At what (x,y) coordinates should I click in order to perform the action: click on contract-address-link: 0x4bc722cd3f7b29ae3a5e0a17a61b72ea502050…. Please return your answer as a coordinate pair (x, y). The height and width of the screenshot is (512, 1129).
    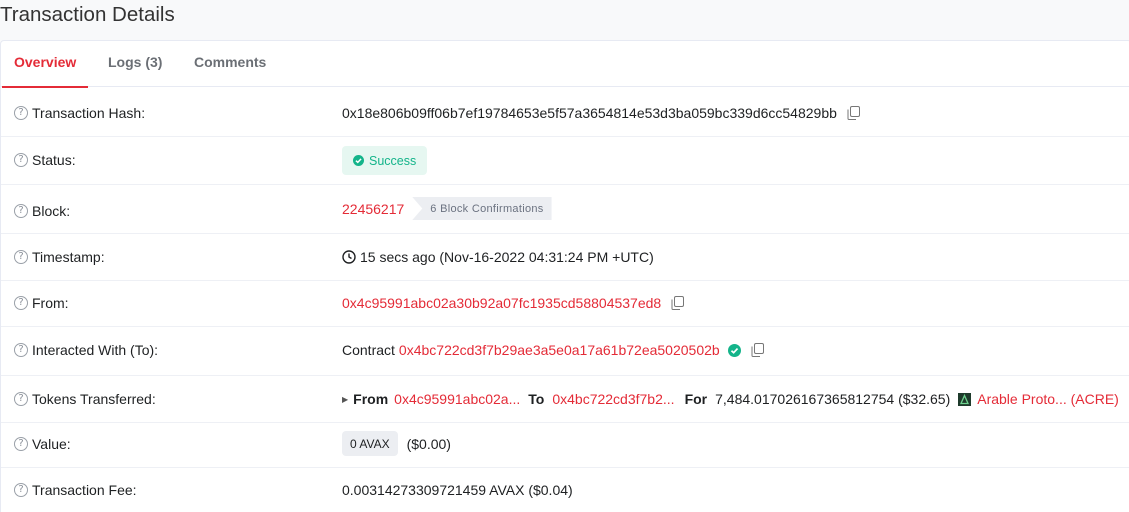
    Looking at the image, I should click on (559, 350).